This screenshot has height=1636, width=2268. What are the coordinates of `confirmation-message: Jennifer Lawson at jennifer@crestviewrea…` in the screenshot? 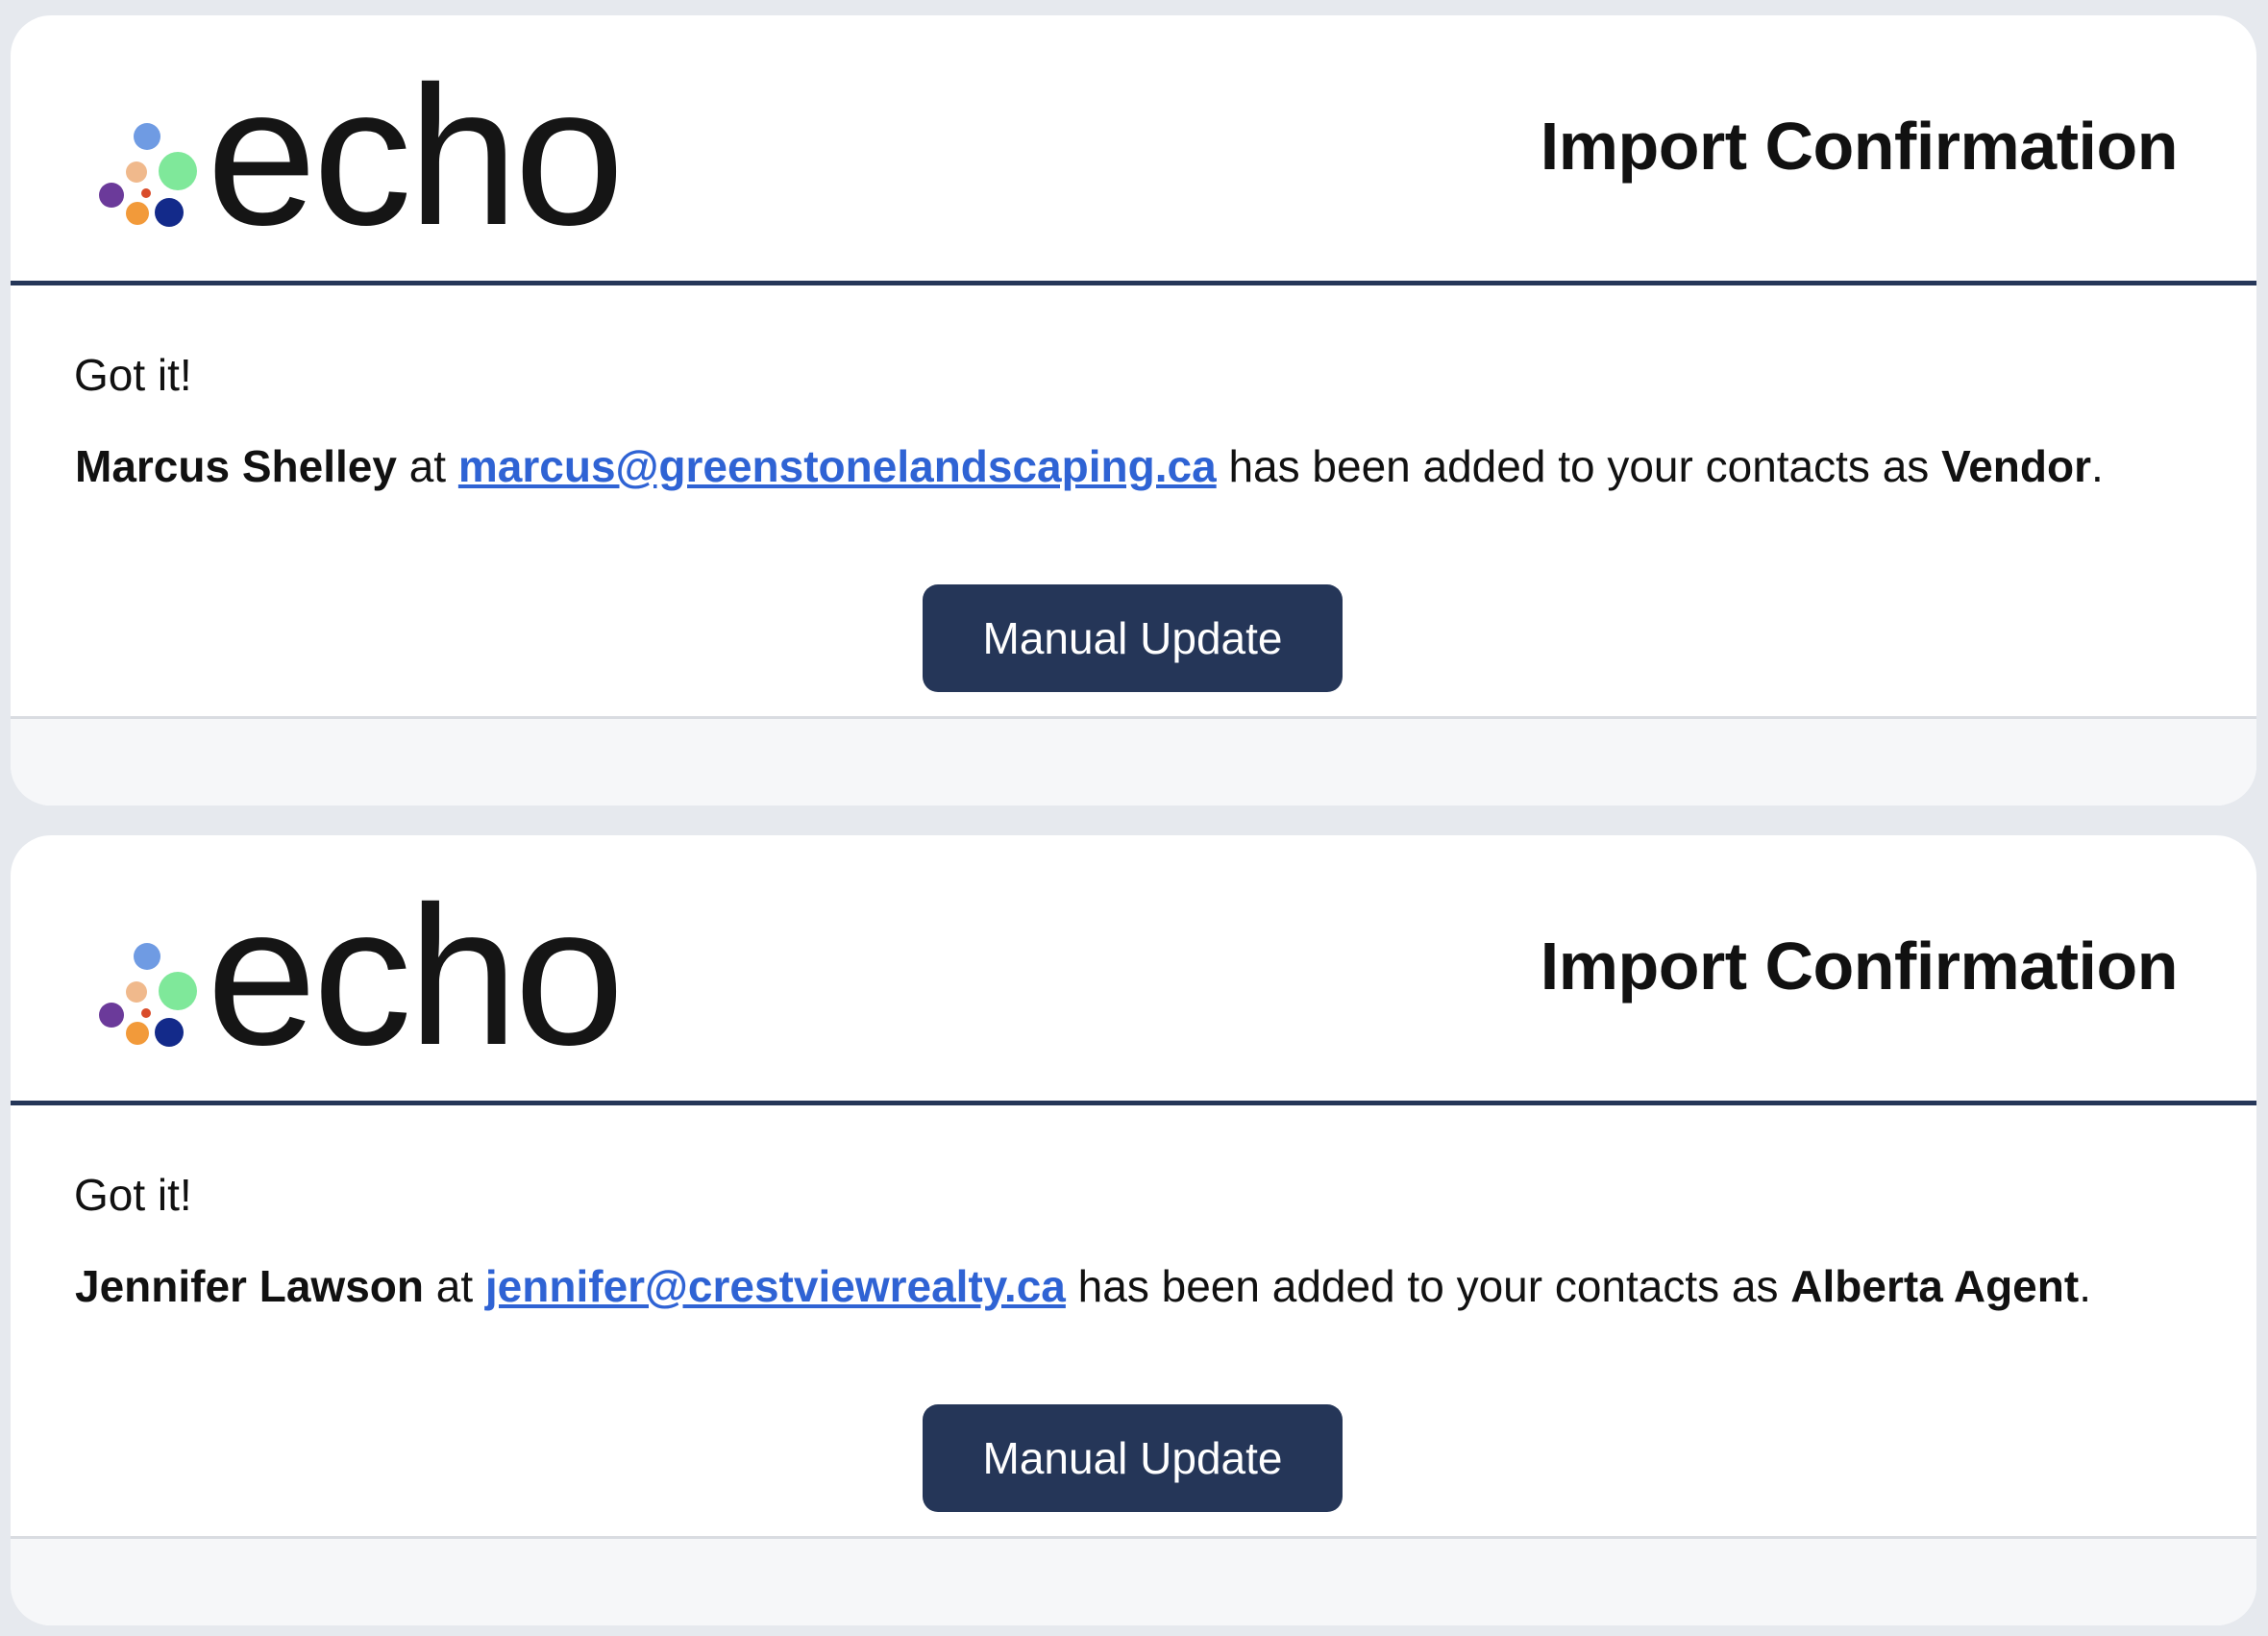 It's located at (1083, 1286).